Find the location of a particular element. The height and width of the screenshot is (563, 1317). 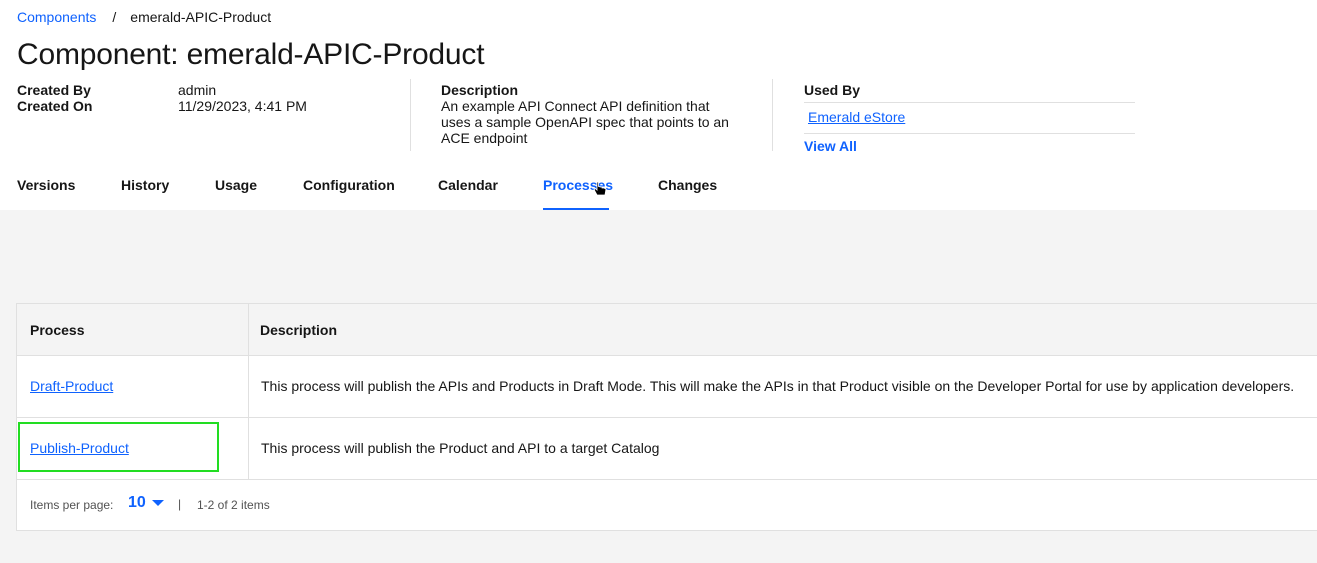

pagination: Items per page: 10 | 1-2 of 2 items is located at coordinates (667, 504).